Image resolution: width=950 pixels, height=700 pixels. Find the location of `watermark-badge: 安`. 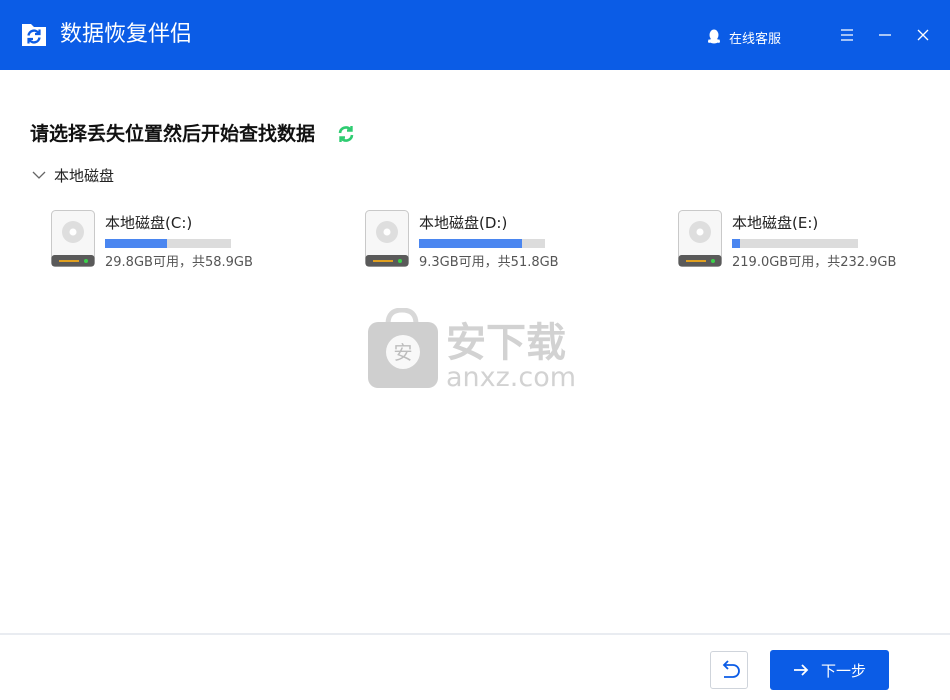

watermark-badge: 安 is located at coordinates (402, 353).